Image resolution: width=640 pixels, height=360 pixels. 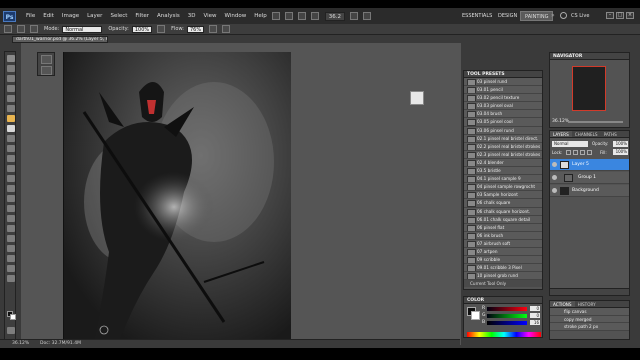 I want to click on preset-item: 06 chalk square, so click(x=503, y=203).